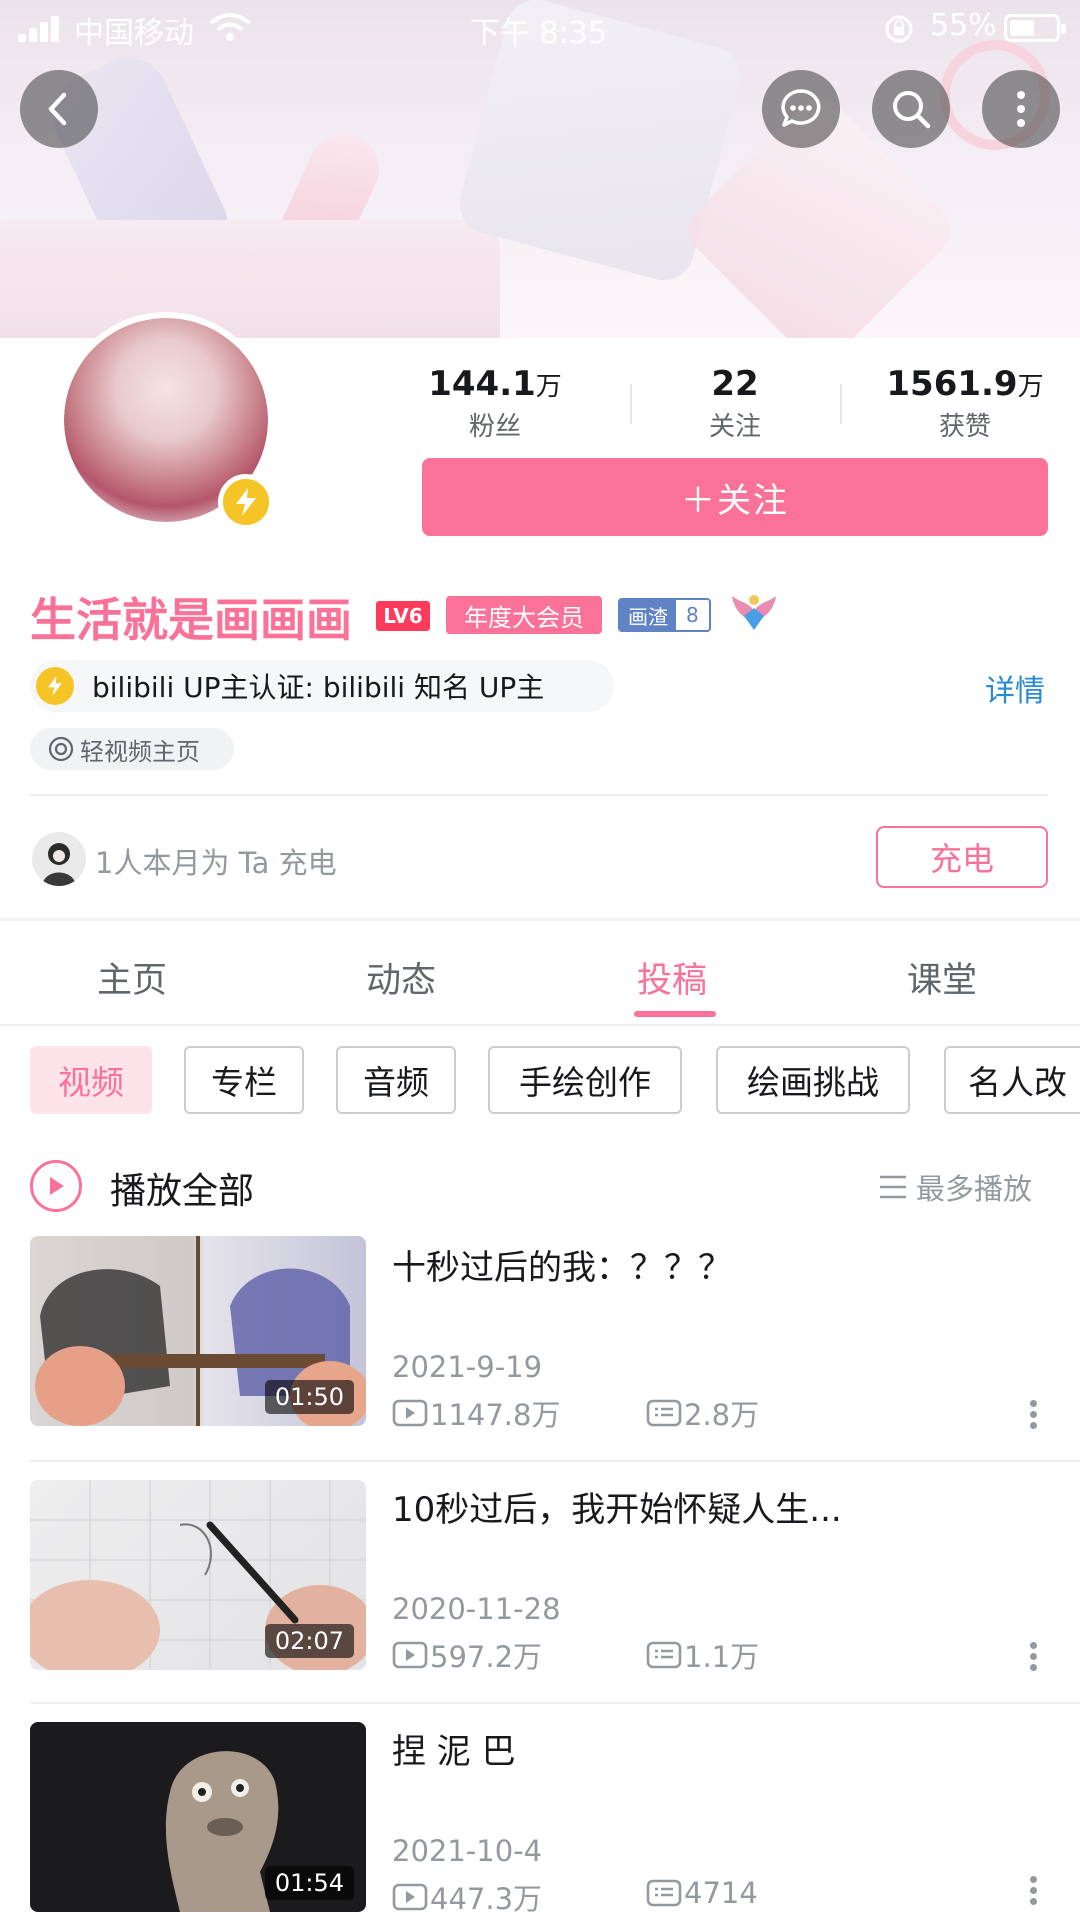 The width and height of the screenshot is (1080, 1920). What do you see at coordinates (91, 1080) in the screenshot?
I see `chip-video: 视频` at bounding box center [91, 1080].